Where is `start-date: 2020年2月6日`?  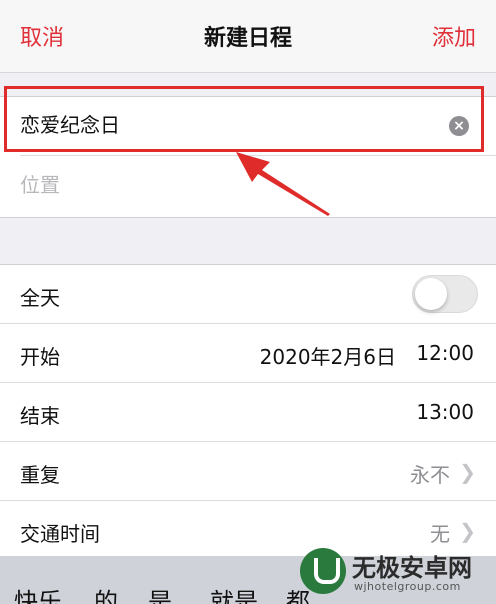
start-date: 2020年2月6日 is located at coordinates (328, 355).